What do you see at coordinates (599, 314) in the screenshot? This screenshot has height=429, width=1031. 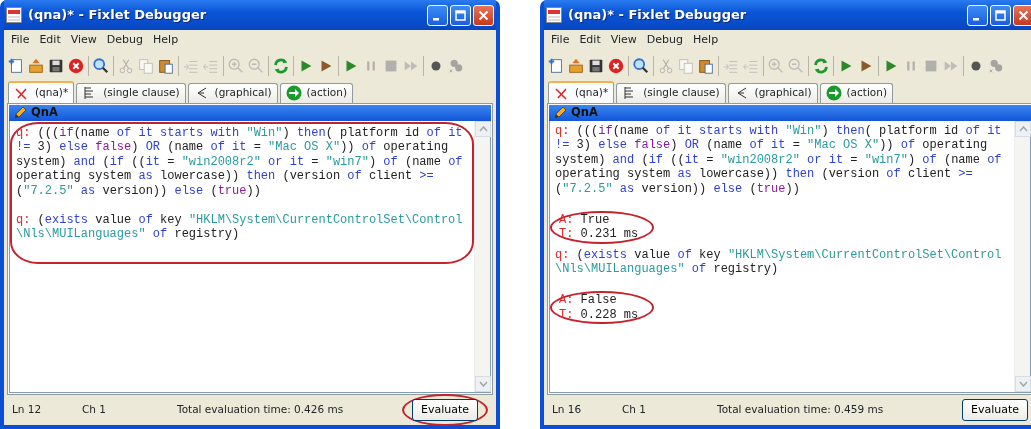 I see `result-line: T: 0.228 ms` at bounding box center [599, 314].